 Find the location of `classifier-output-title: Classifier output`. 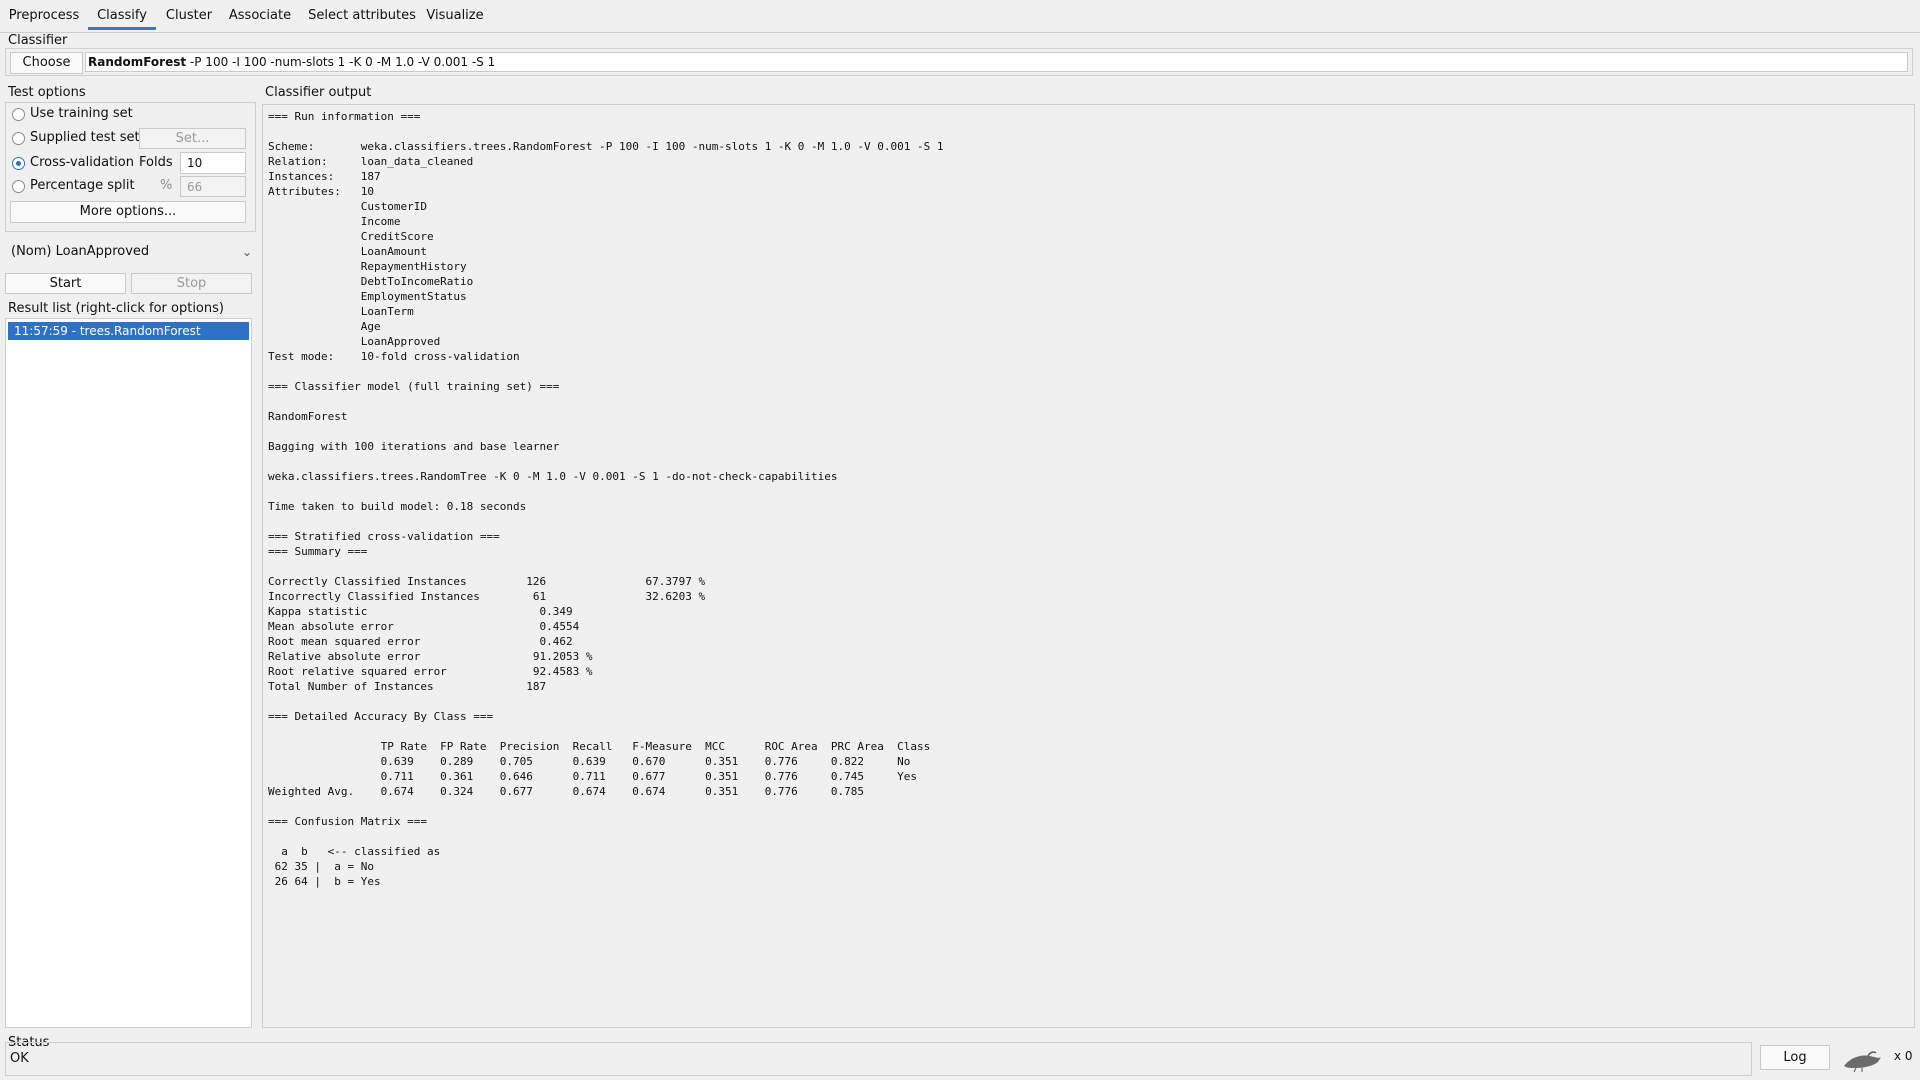

classifier-output-title: Classifier output is located at coordinates (318, 92).